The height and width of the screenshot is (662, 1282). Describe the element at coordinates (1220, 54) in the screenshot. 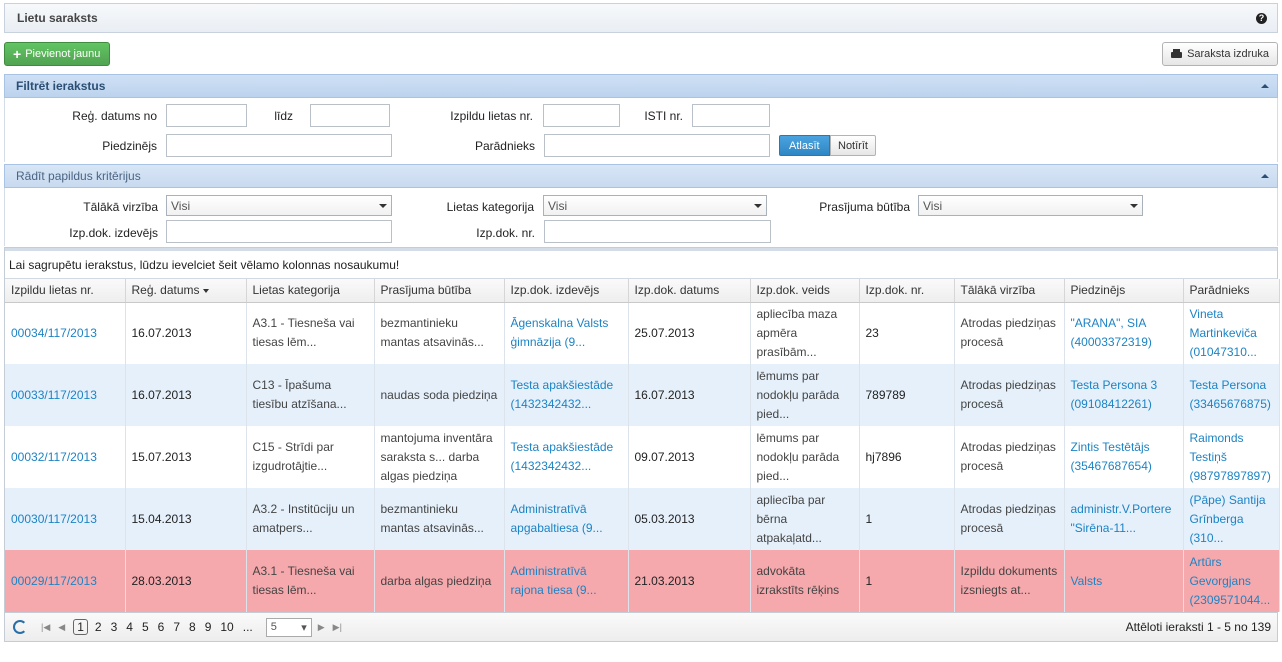

I see `print-list-button: Saraksta izdruka` at that location.